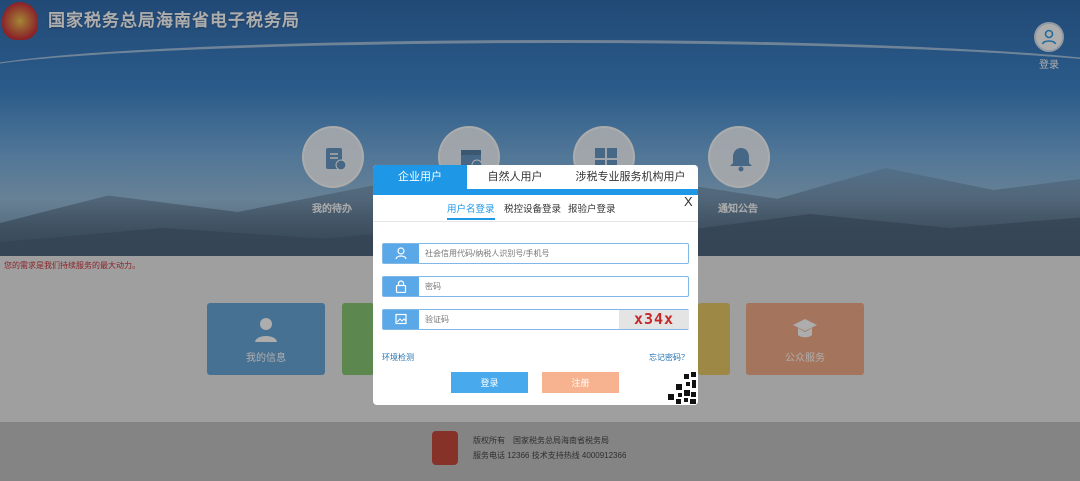 The height and width of the screenshot is (481, 1080). I want to click on register-button: 注册, so click(580, 382).